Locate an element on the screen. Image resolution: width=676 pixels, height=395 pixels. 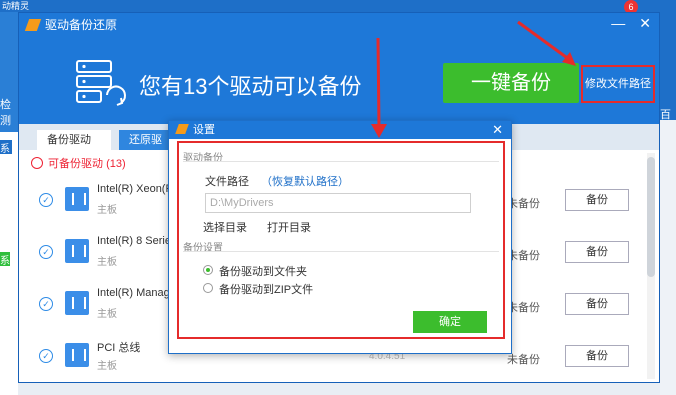
section-header: 可备份驱动 (13) is located at coordinates (78, 163).